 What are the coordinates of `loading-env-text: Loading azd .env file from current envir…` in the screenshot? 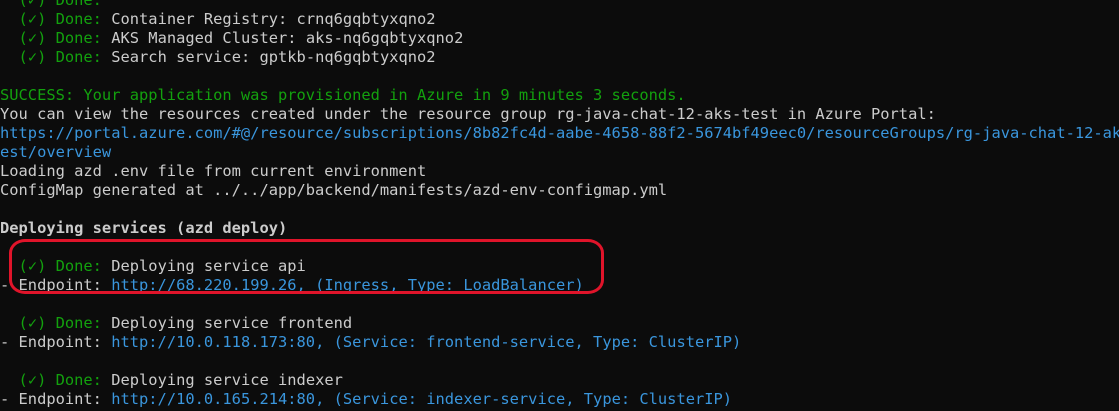 It's located at (213, 171).